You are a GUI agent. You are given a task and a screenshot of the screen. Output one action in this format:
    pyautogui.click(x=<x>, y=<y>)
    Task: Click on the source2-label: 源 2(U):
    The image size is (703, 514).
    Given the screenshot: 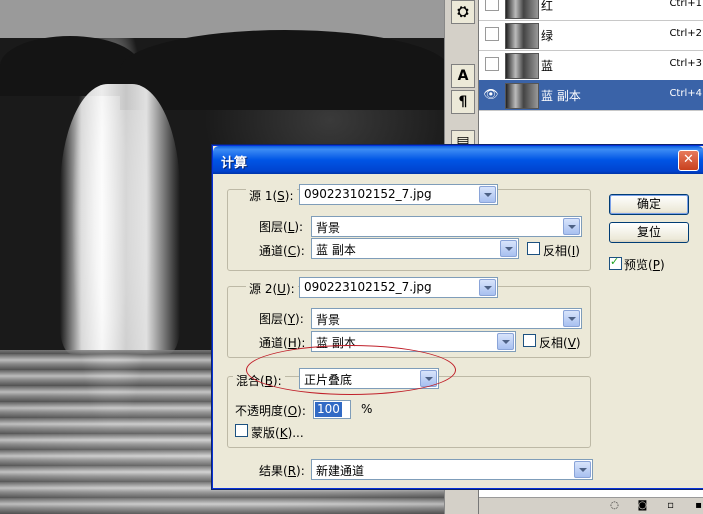 What is the action you would take?
    pyautogui.click(x=272, y=288)
    